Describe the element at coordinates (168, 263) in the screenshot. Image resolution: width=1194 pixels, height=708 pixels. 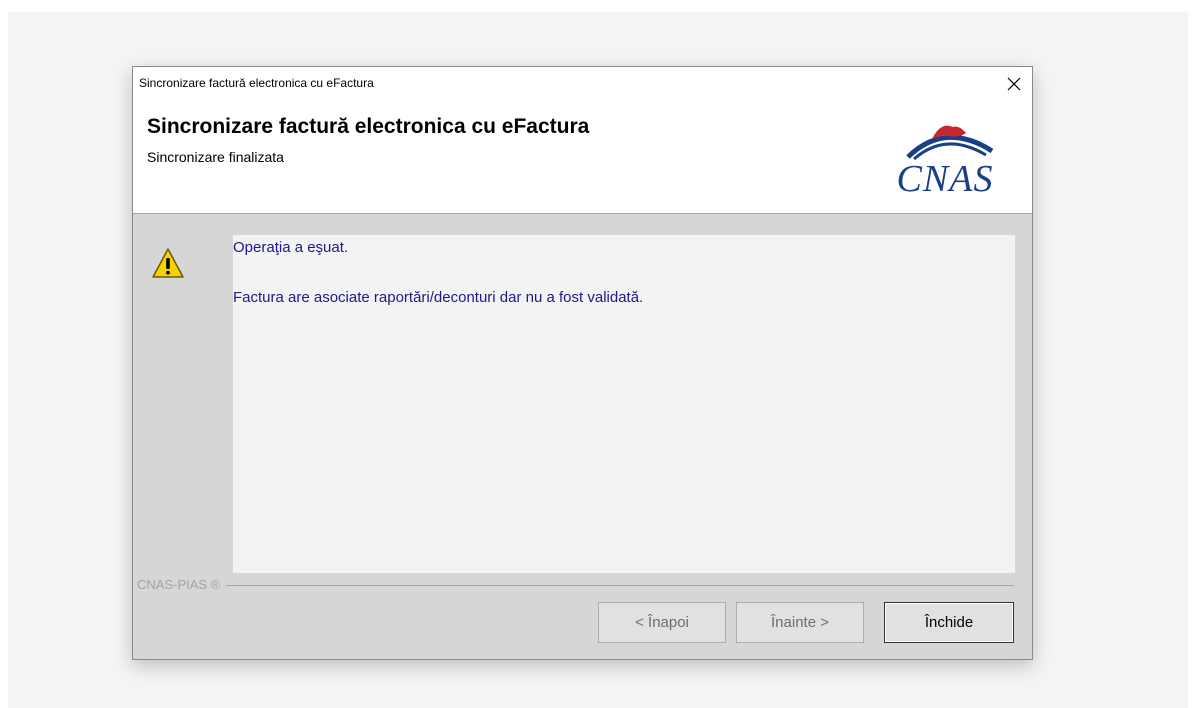
I see `warning-icon` at that location.